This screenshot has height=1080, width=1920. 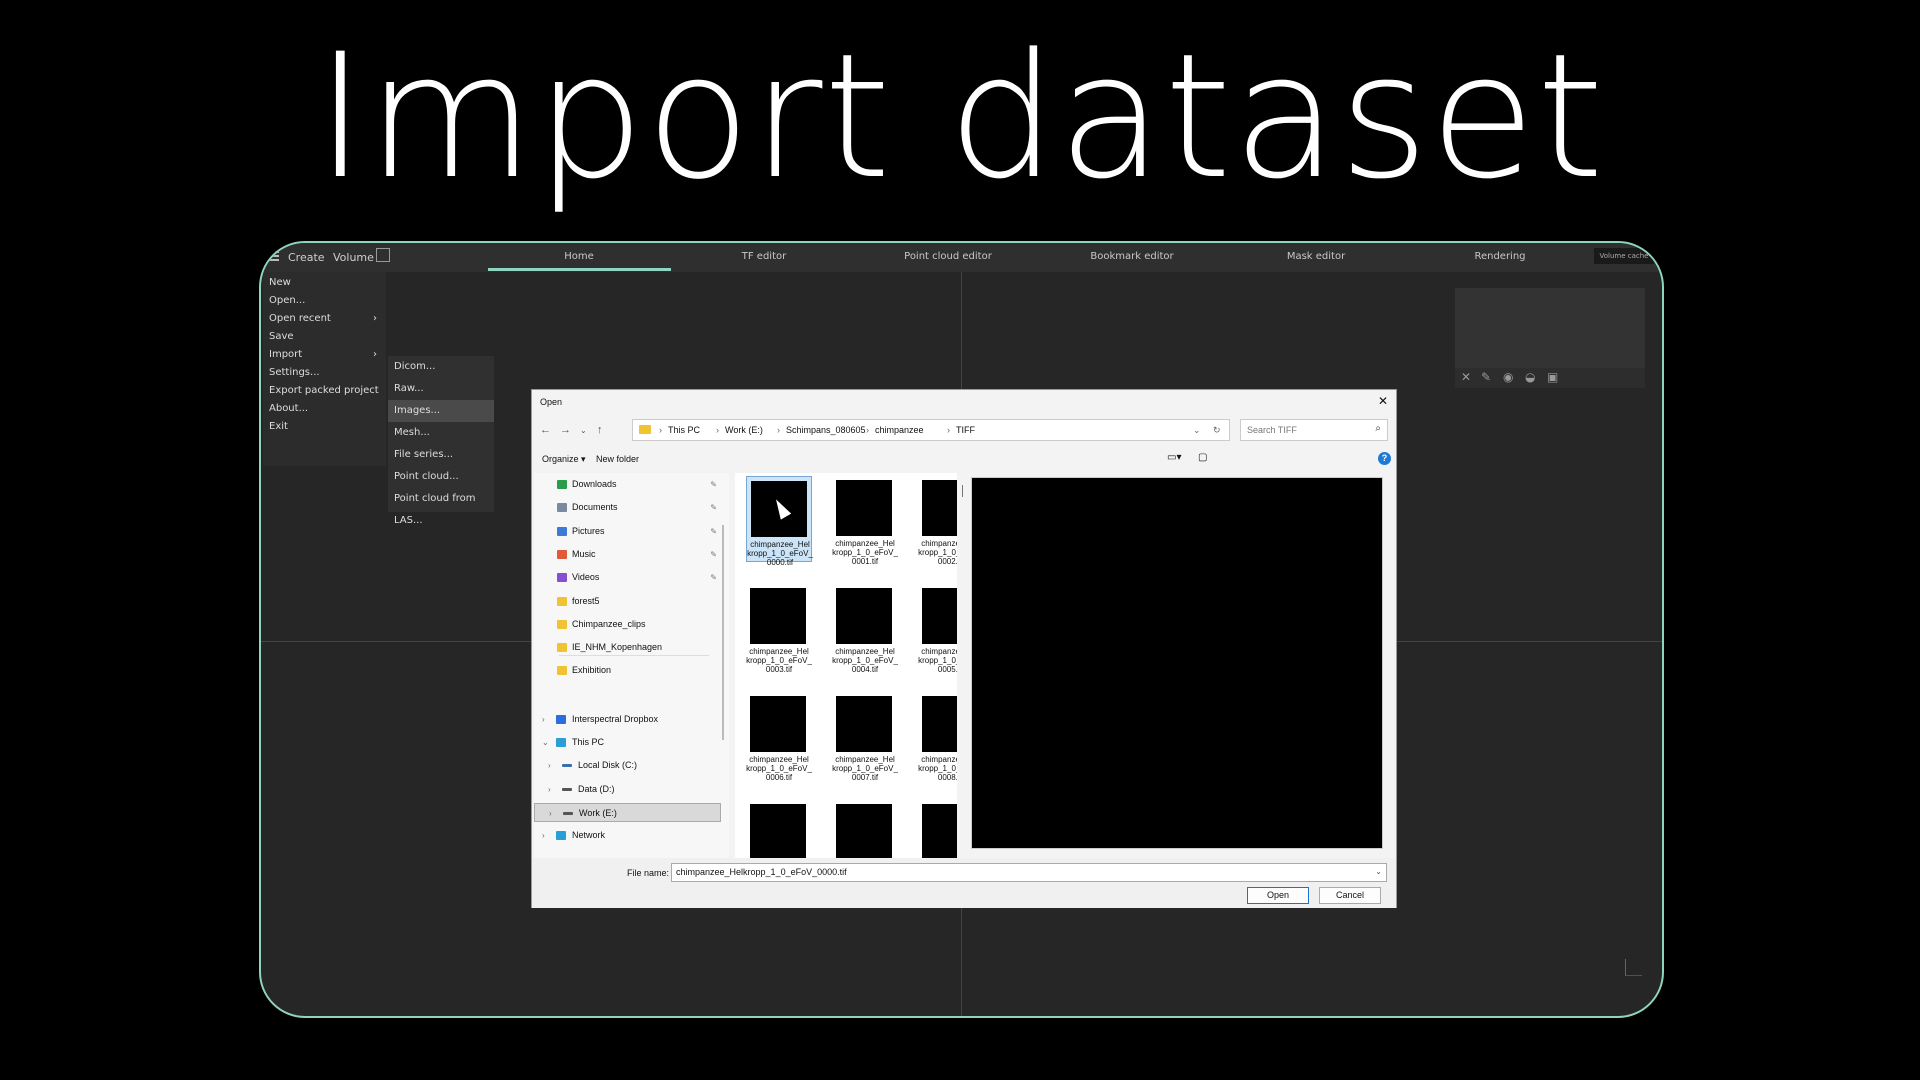 What do you see at coordinates (1316, 256) in the screenshot?
I see `tab-mask-editor: Mask editor` at bounding box center [1316, 256].